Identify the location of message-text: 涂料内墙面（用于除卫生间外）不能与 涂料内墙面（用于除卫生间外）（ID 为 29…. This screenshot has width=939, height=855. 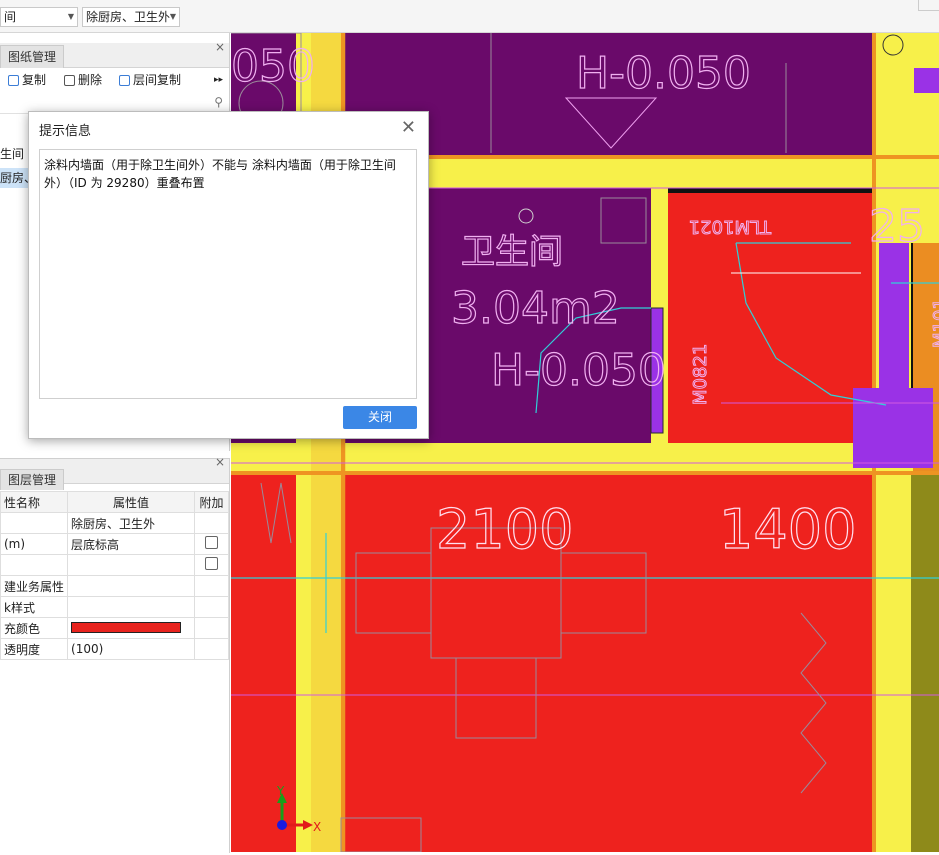
(228, 274).